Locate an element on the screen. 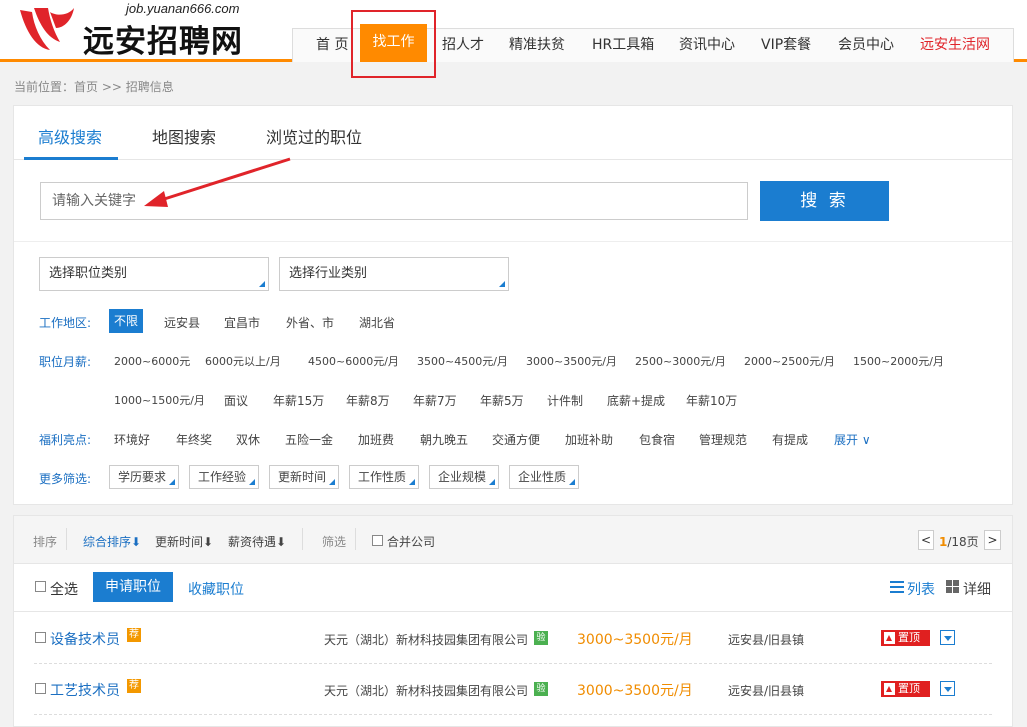  select-all-checkbox is located at coordinates (40, 586).